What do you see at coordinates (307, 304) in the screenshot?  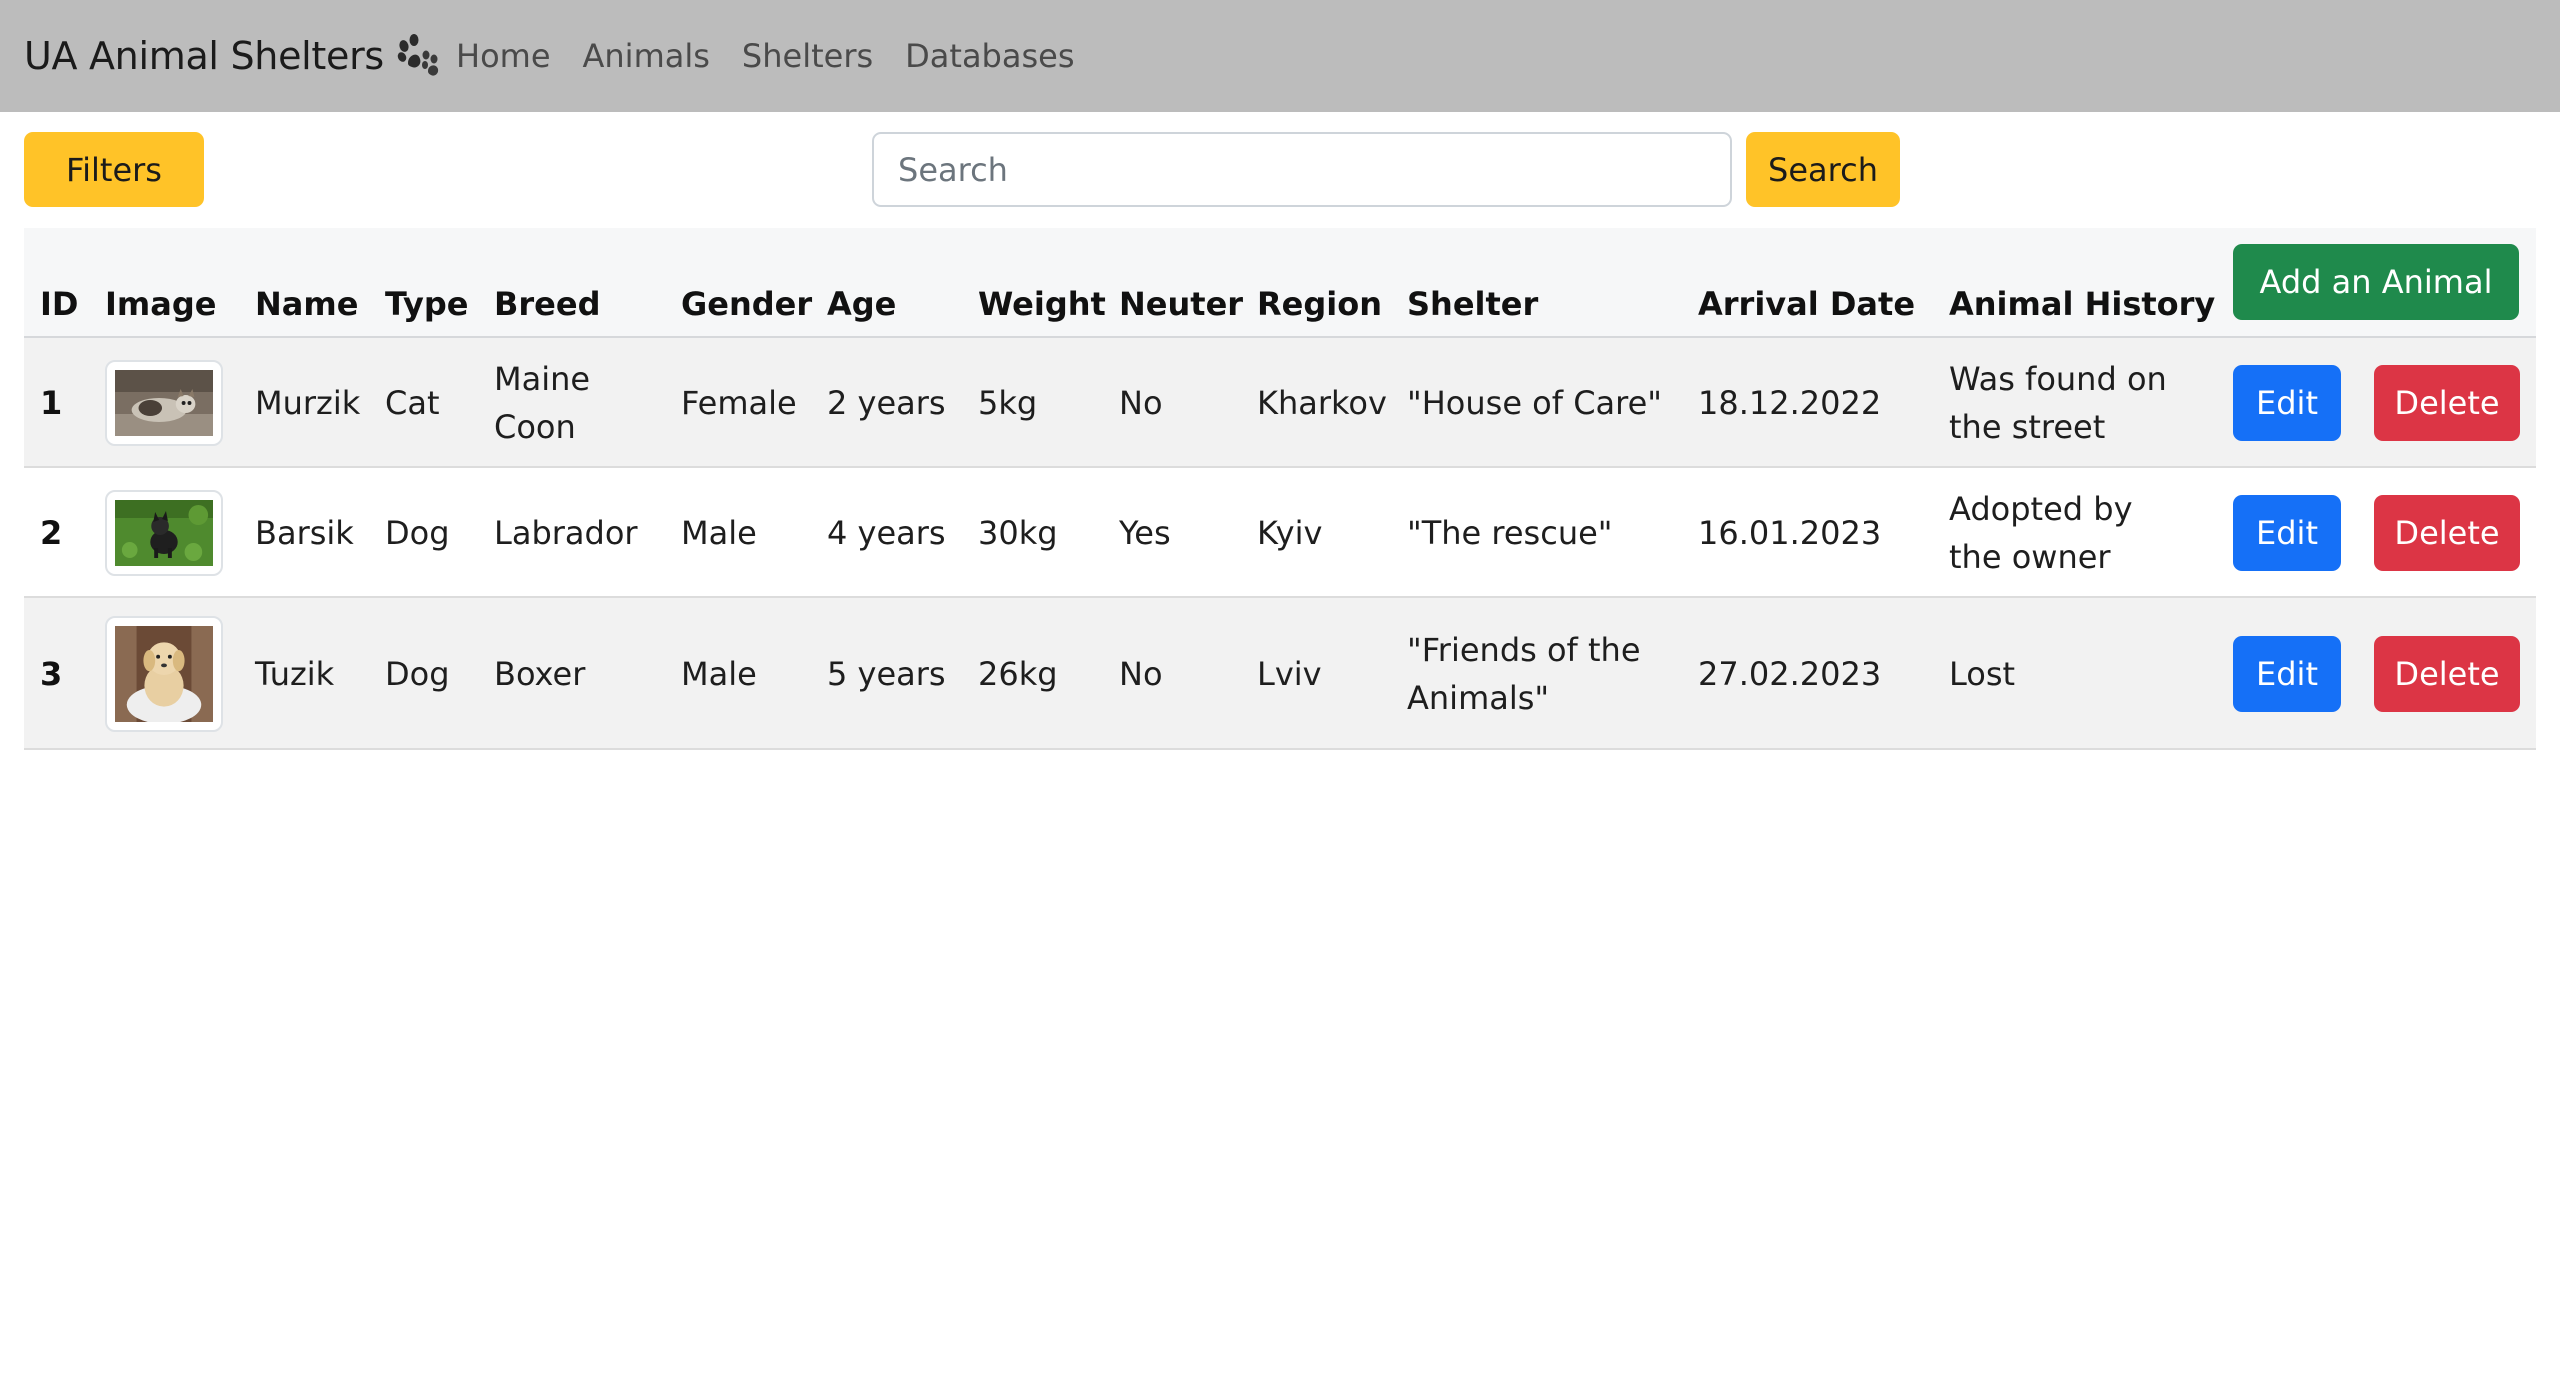 I see `header-name: Name` at bounding box center [307, 304].